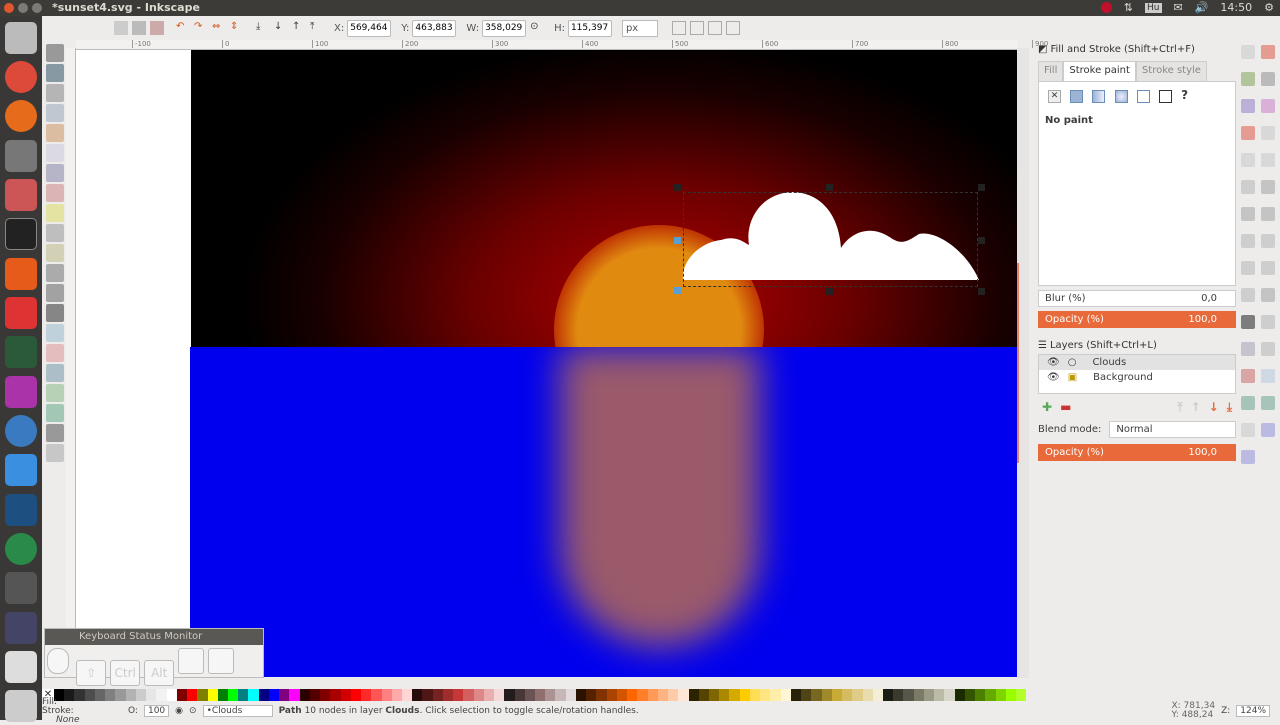 The width and height of the screenshot is (1280, 725). What do you see at coordinates (121, 28) in the screenshot?
I see `select-all-icon` at bounding box center [121, 28].